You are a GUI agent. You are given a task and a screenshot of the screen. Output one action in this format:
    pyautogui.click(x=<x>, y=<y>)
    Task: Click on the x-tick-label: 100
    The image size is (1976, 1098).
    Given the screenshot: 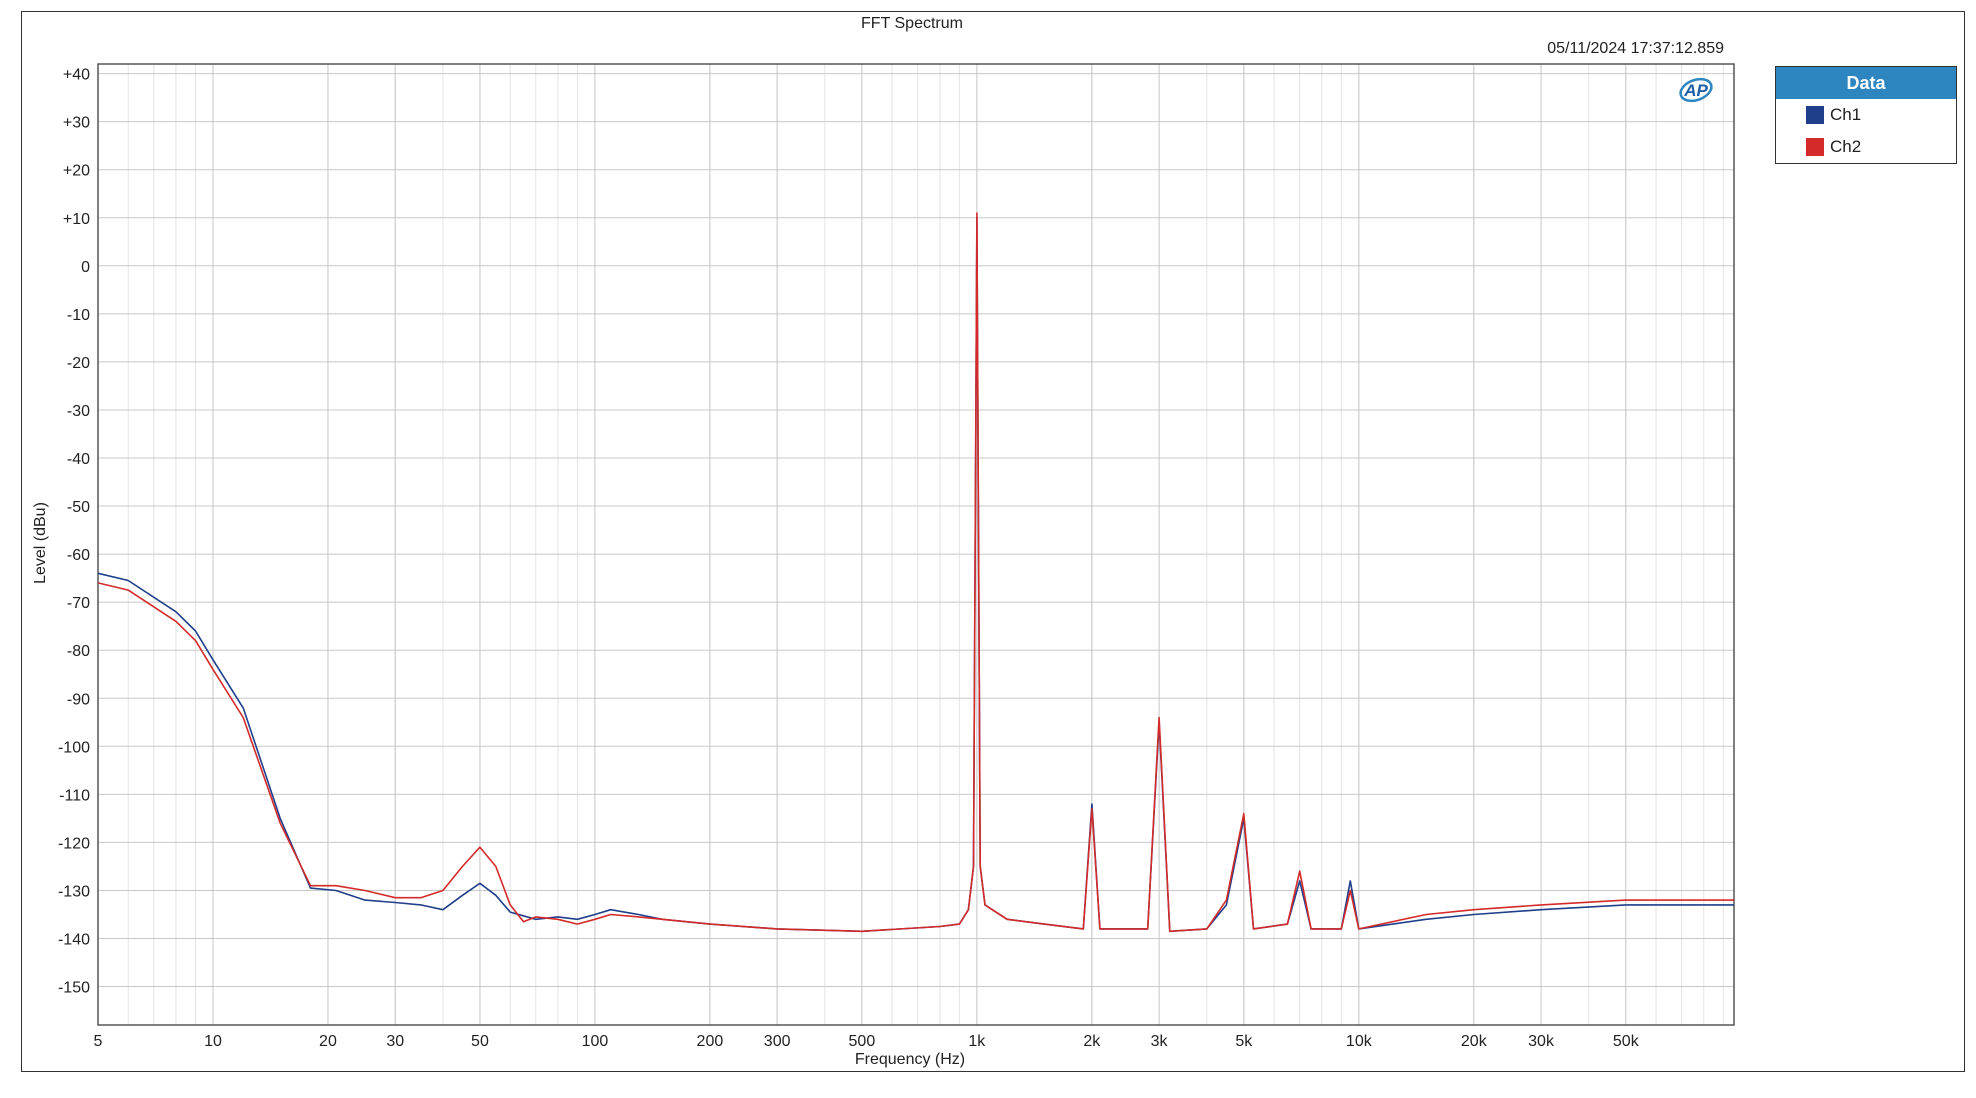 What is the action you would take?
    pyautogui.click(x=595, y=1041)
    